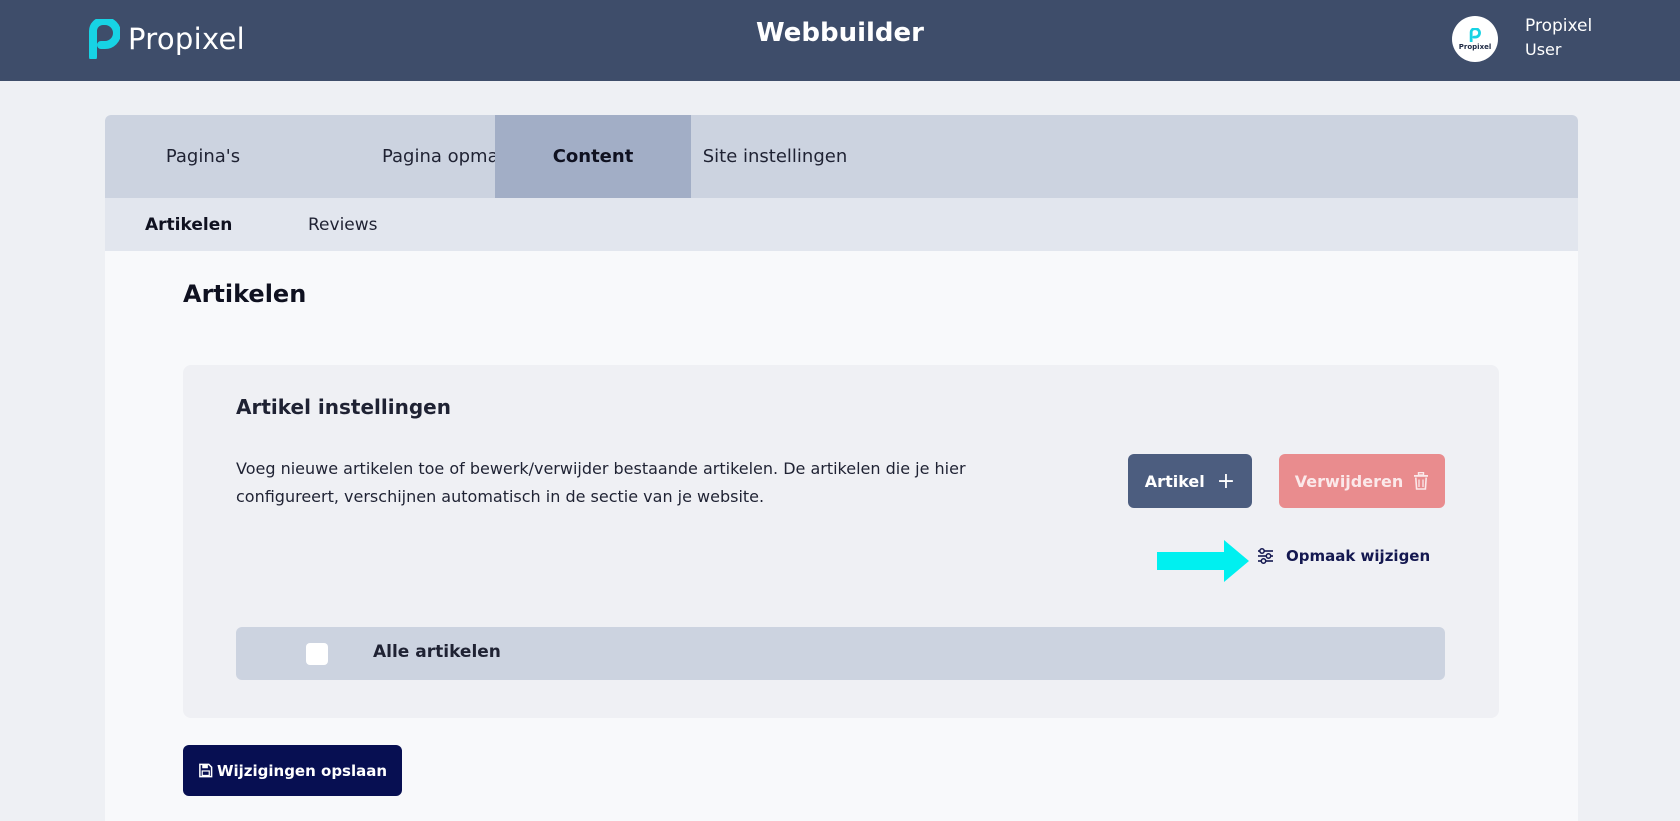 Image resolution: width=1680 pixels, height=821 pixels. What do you see at coordinates (317, 654) in the screenshot?
I see `select-all-checkbox` at bounding box center [317, 654].